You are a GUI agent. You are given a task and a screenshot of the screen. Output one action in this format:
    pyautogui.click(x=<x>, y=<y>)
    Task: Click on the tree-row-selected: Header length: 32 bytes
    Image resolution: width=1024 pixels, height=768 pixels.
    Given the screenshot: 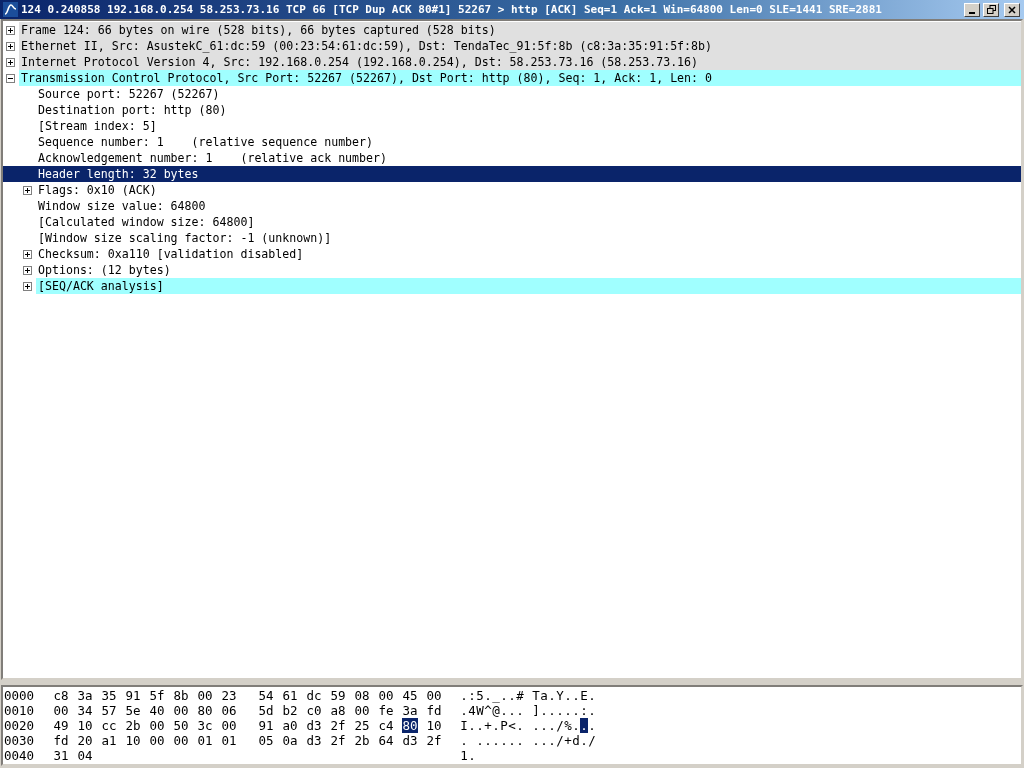 What is the action you would take?
    pyautogui.click(x=512, y=174)
    